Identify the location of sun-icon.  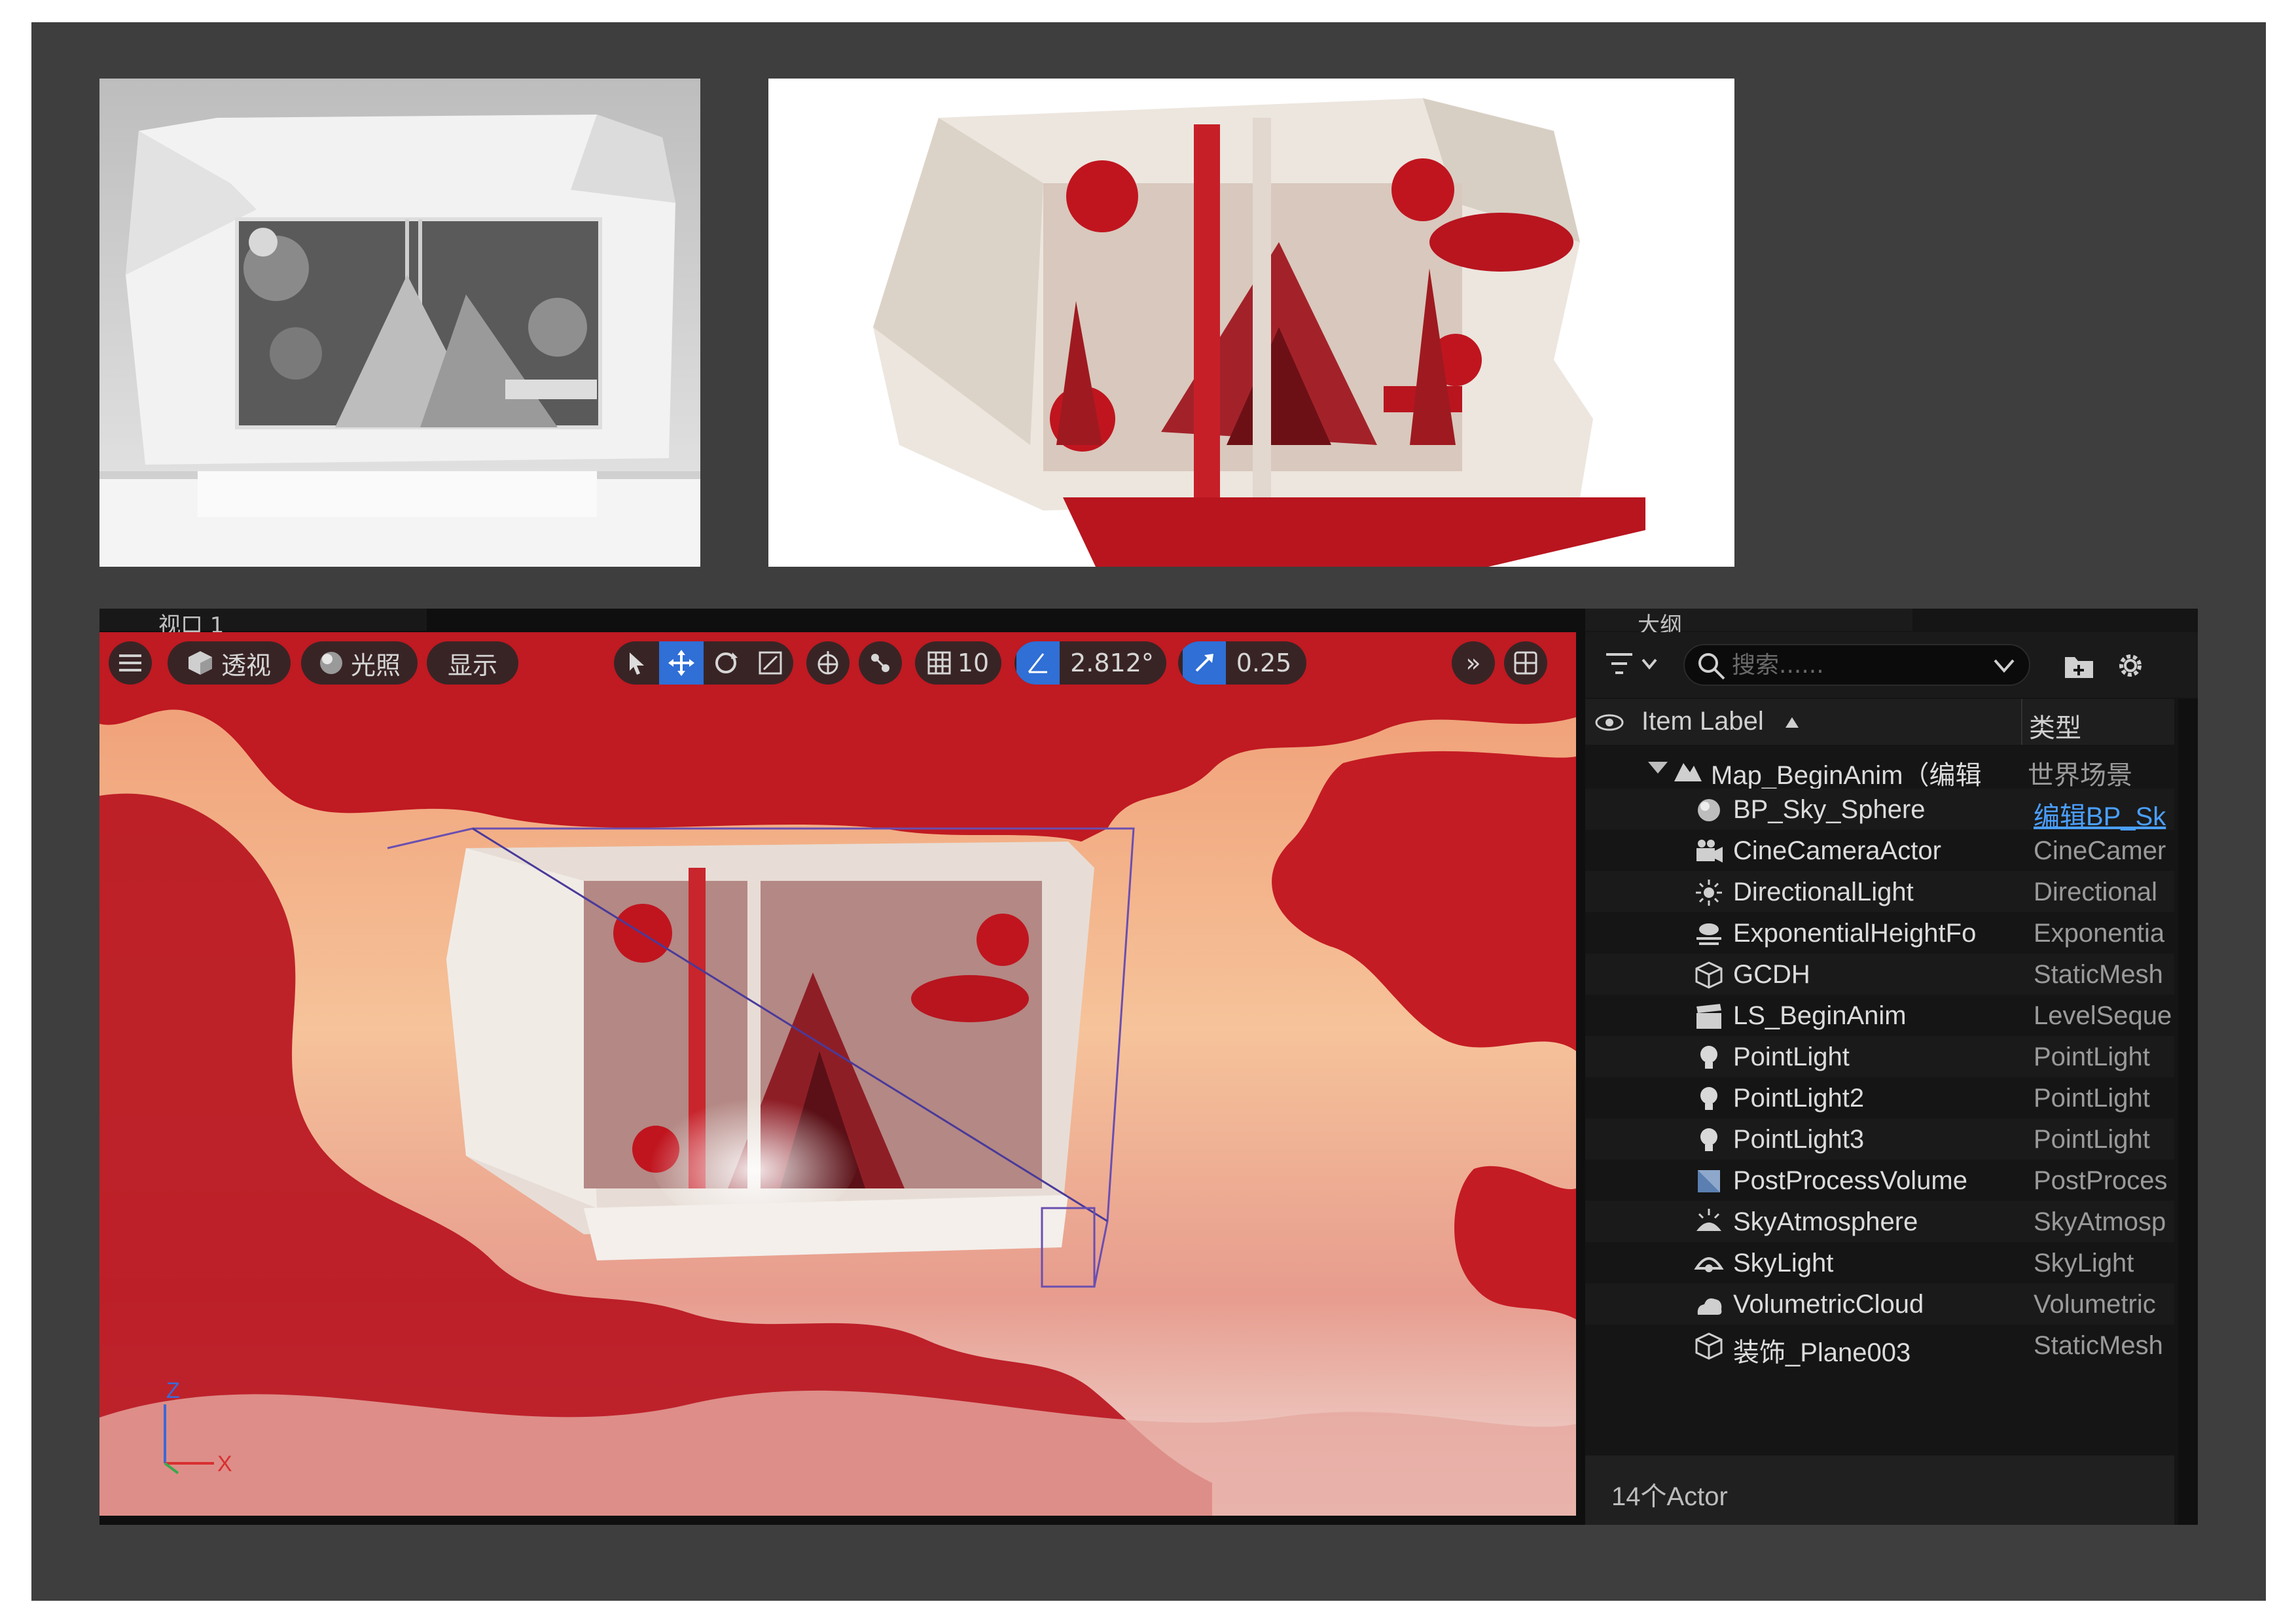
(1709, 893).